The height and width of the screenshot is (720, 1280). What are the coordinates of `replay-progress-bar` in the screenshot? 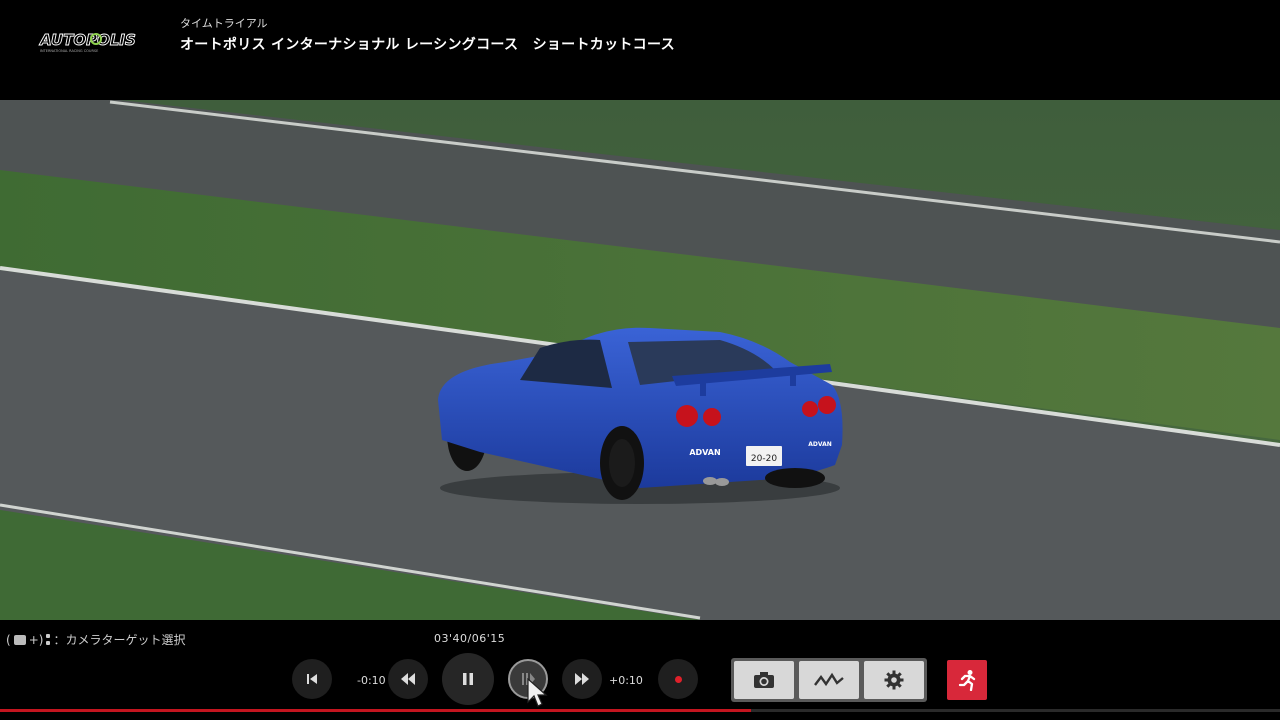 It's located at (640, 710).